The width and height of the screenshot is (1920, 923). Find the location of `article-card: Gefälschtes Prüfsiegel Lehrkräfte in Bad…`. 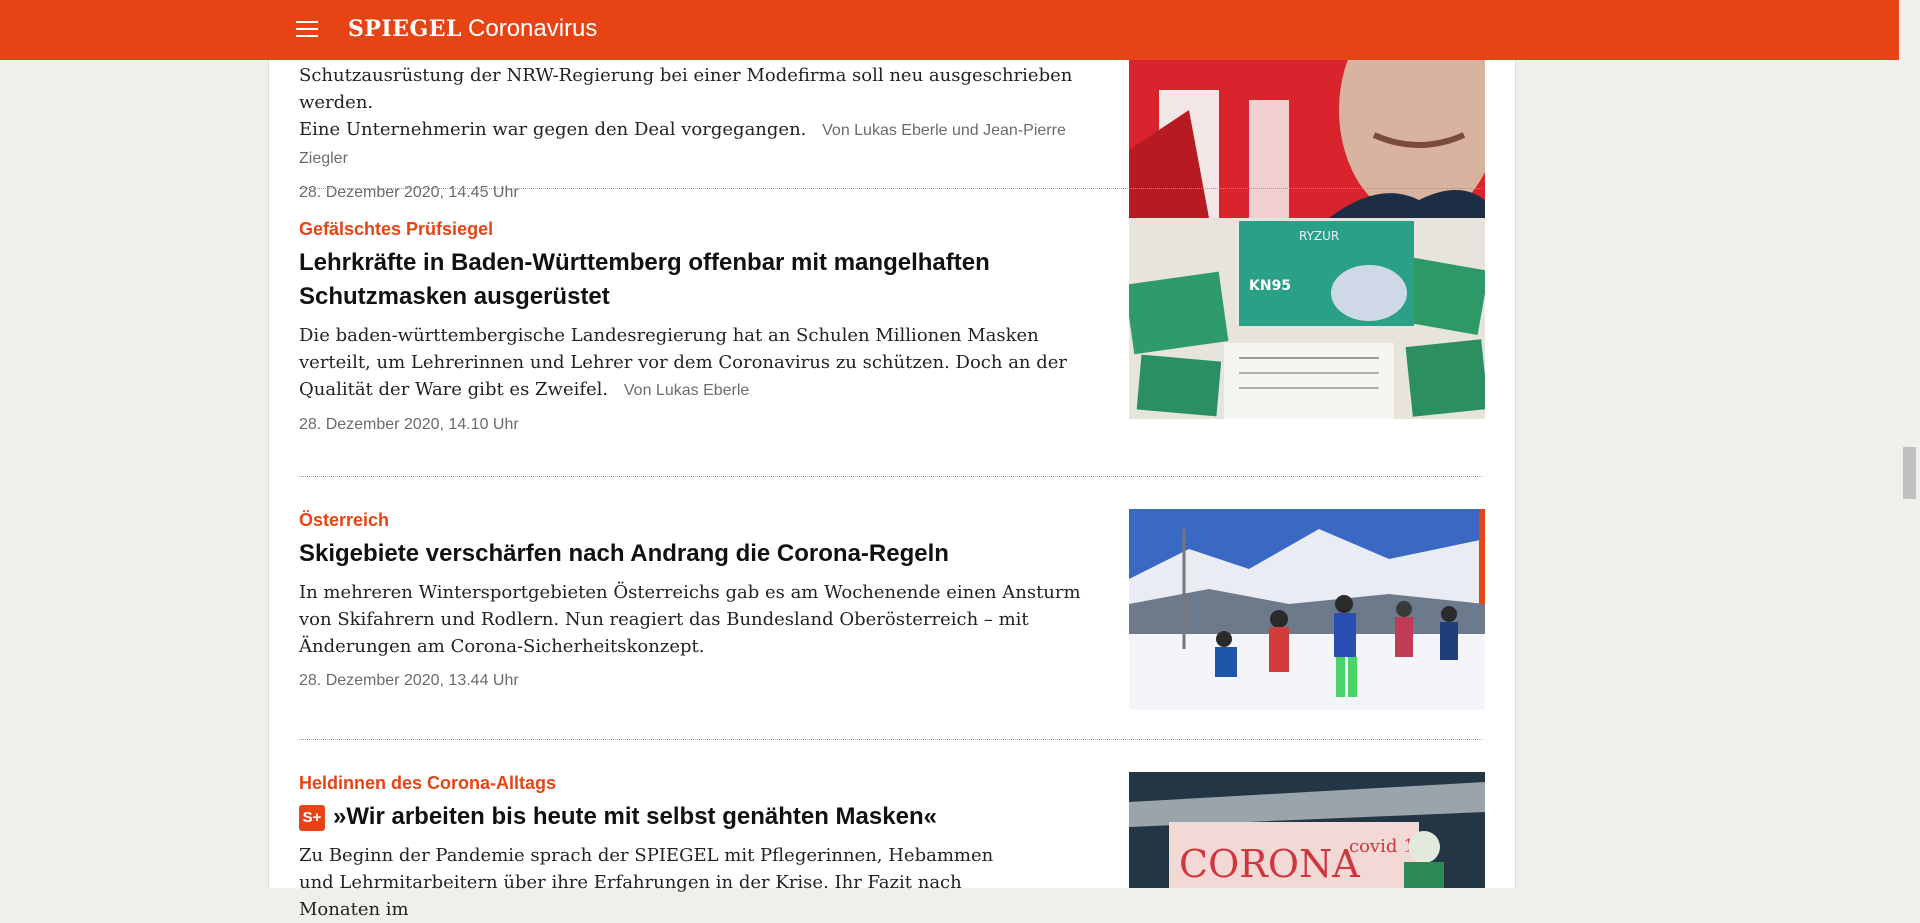

article-card: Gefälschtes Prüfsiegel Lehrkräfte in Bad… is located at coordinates (892, 326).